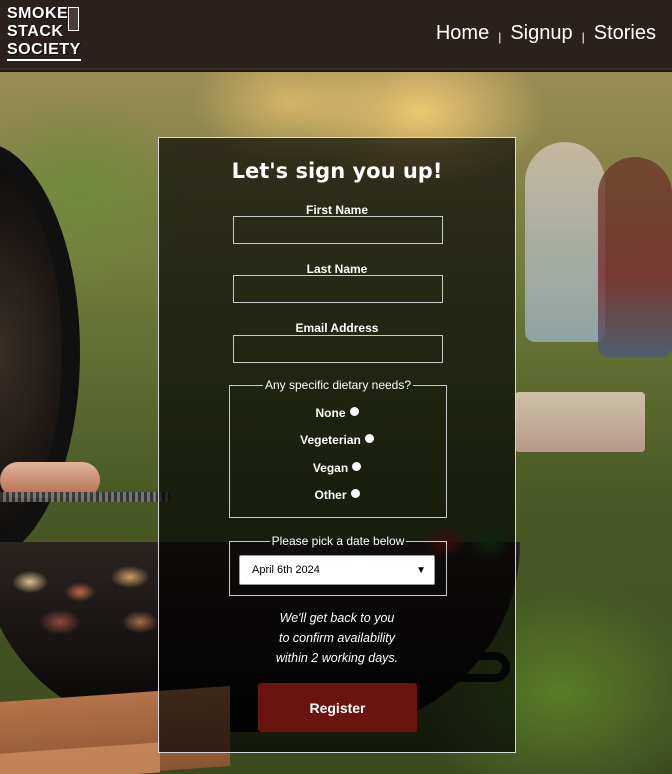  What do you see at coordinates (462, 33) in the screenshot?
I see `nav-home-link: Home` at bounding box center [462, 33].